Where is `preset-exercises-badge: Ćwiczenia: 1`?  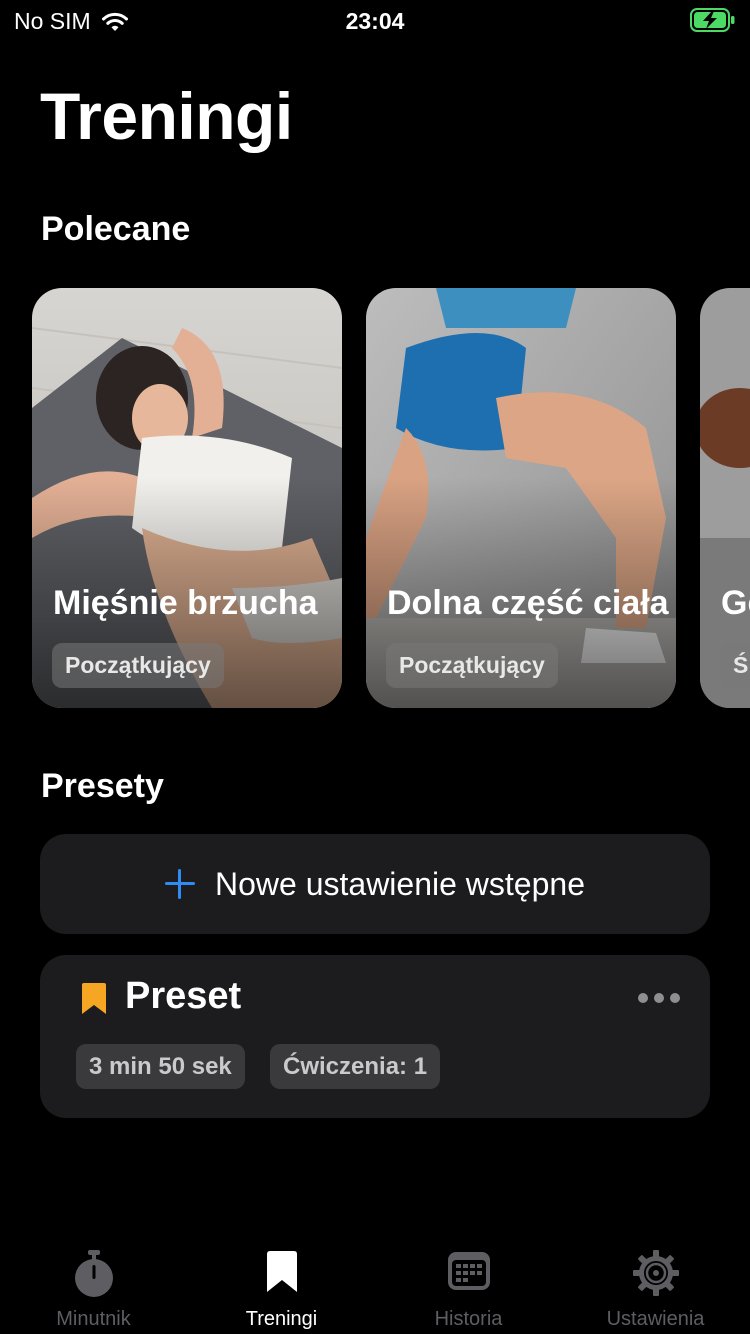 preset-exercises-badge: Ćwiczenia: 1 is located at coordinates (355, 1066).